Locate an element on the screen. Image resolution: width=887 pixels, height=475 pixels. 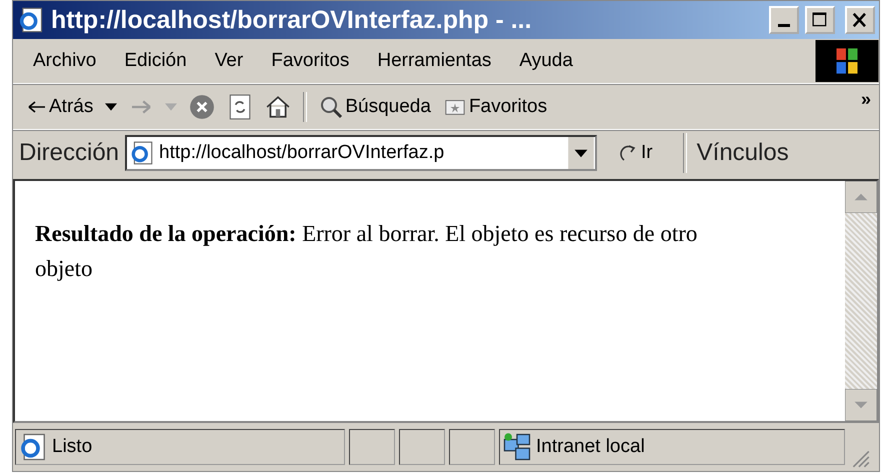
back-button: Atrás is located at coordinates (60, 107).